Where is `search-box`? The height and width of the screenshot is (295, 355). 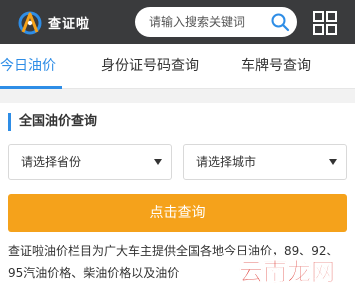
search-box is located at coordinates (216, 22).